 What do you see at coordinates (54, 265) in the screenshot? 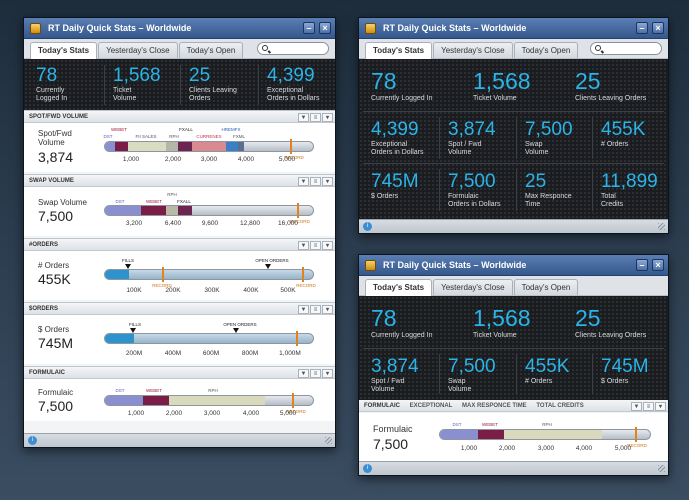
I see `metric-label: # Orders` at bounding box center [54, 265].